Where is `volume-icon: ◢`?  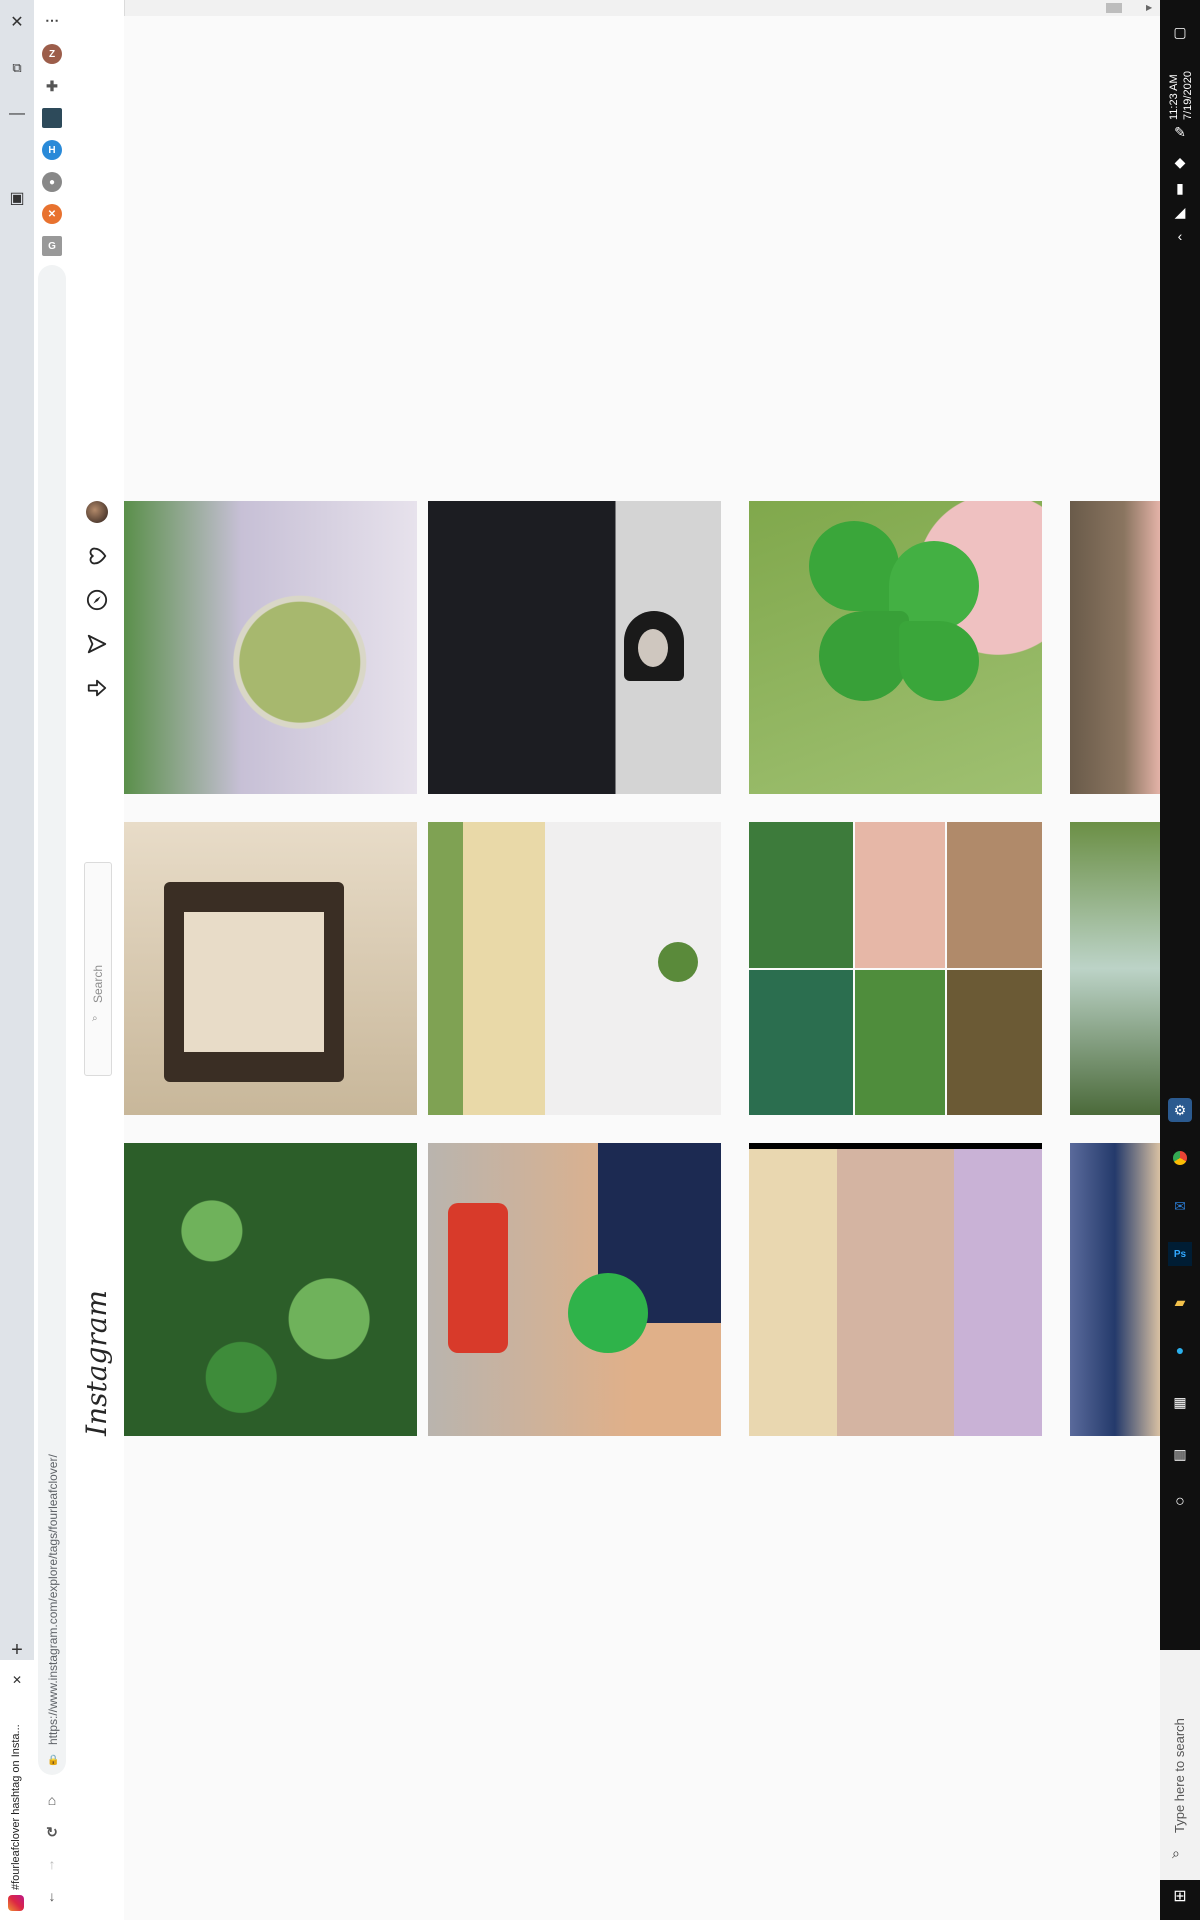 volume-icon: ◢ is located at coordinates (1180, 212).